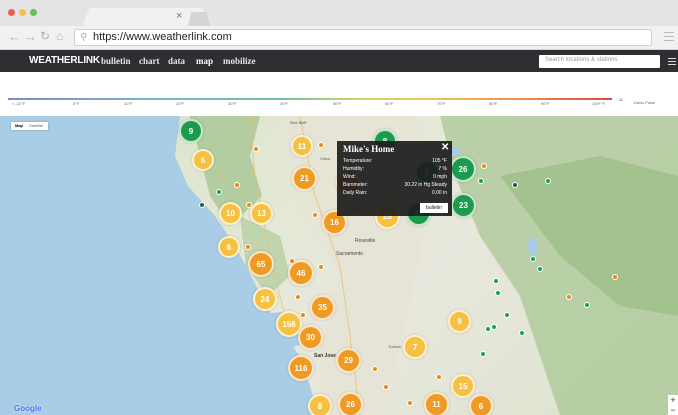  I want to click on new-tab-button, so click(199, 19).